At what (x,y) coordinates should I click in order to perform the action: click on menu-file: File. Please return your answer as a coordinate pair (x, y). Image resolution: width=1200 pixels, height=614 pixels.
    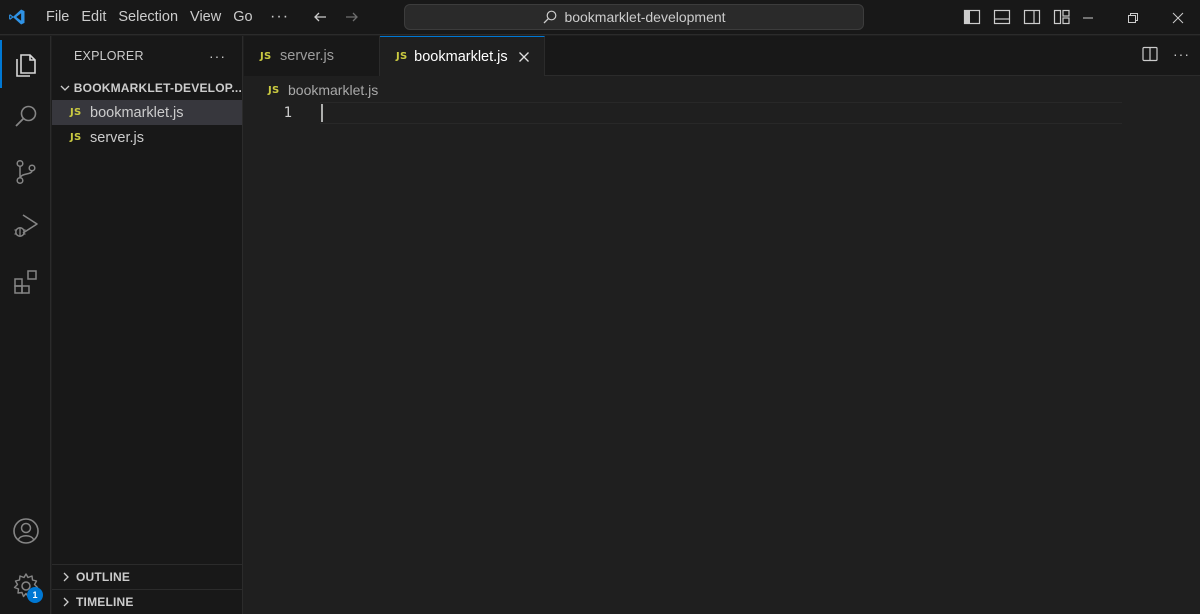
    Looking at the image, I should click on (57, 17).